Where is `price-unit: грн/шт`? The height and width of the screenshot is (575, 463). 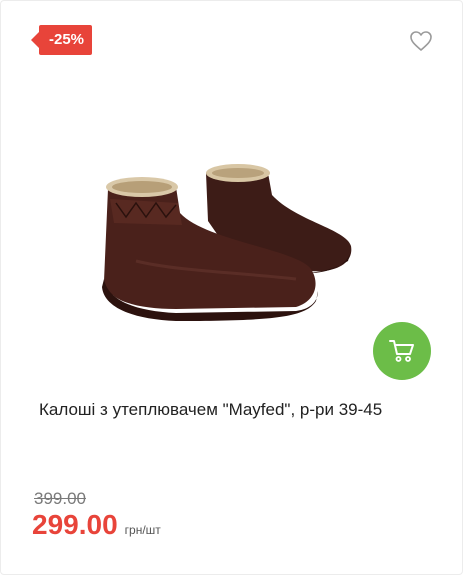 price-unit: грн/шт is located at coordinates (142, 530).